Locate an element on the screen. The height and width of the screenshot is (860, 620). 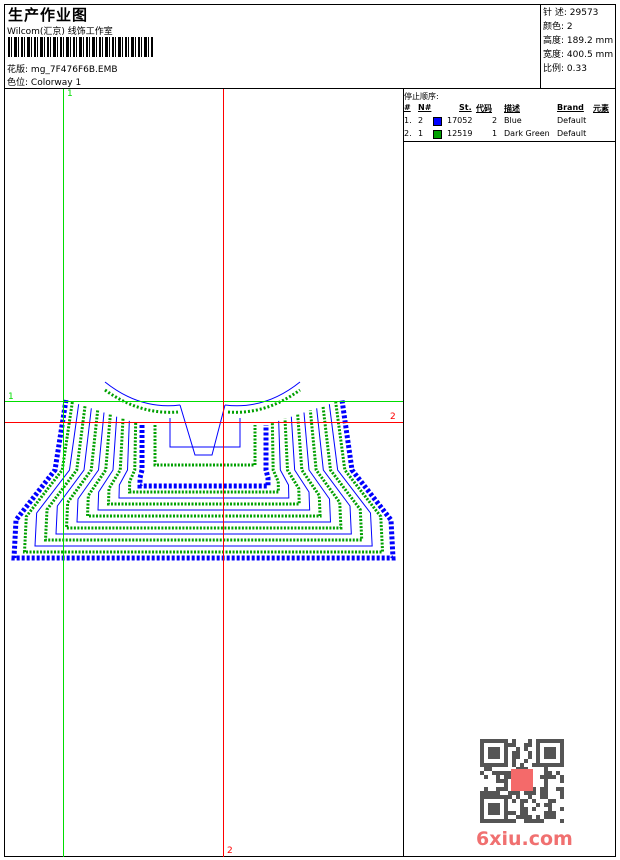
watermark-logo: 6xiu.com is located at coordinates (524, 839).